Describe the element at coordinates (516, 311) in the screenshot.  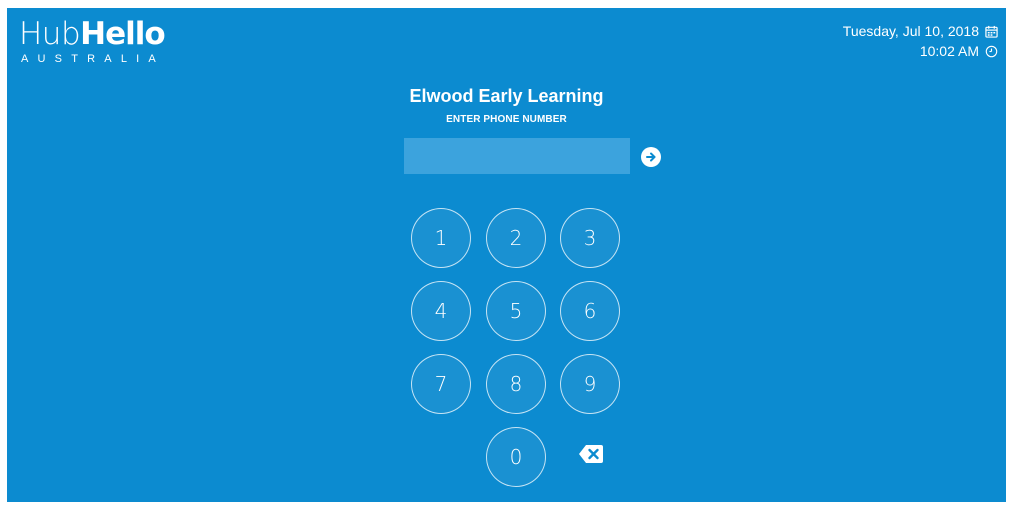
I see `keypad-key-5: 5` at that location.